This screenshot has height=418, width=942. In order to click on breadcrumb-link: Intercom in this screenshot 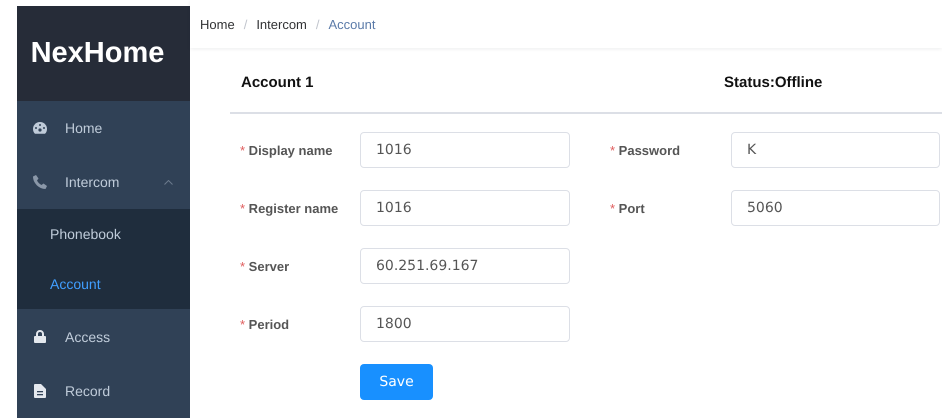, I will do `click(281, 24)`.